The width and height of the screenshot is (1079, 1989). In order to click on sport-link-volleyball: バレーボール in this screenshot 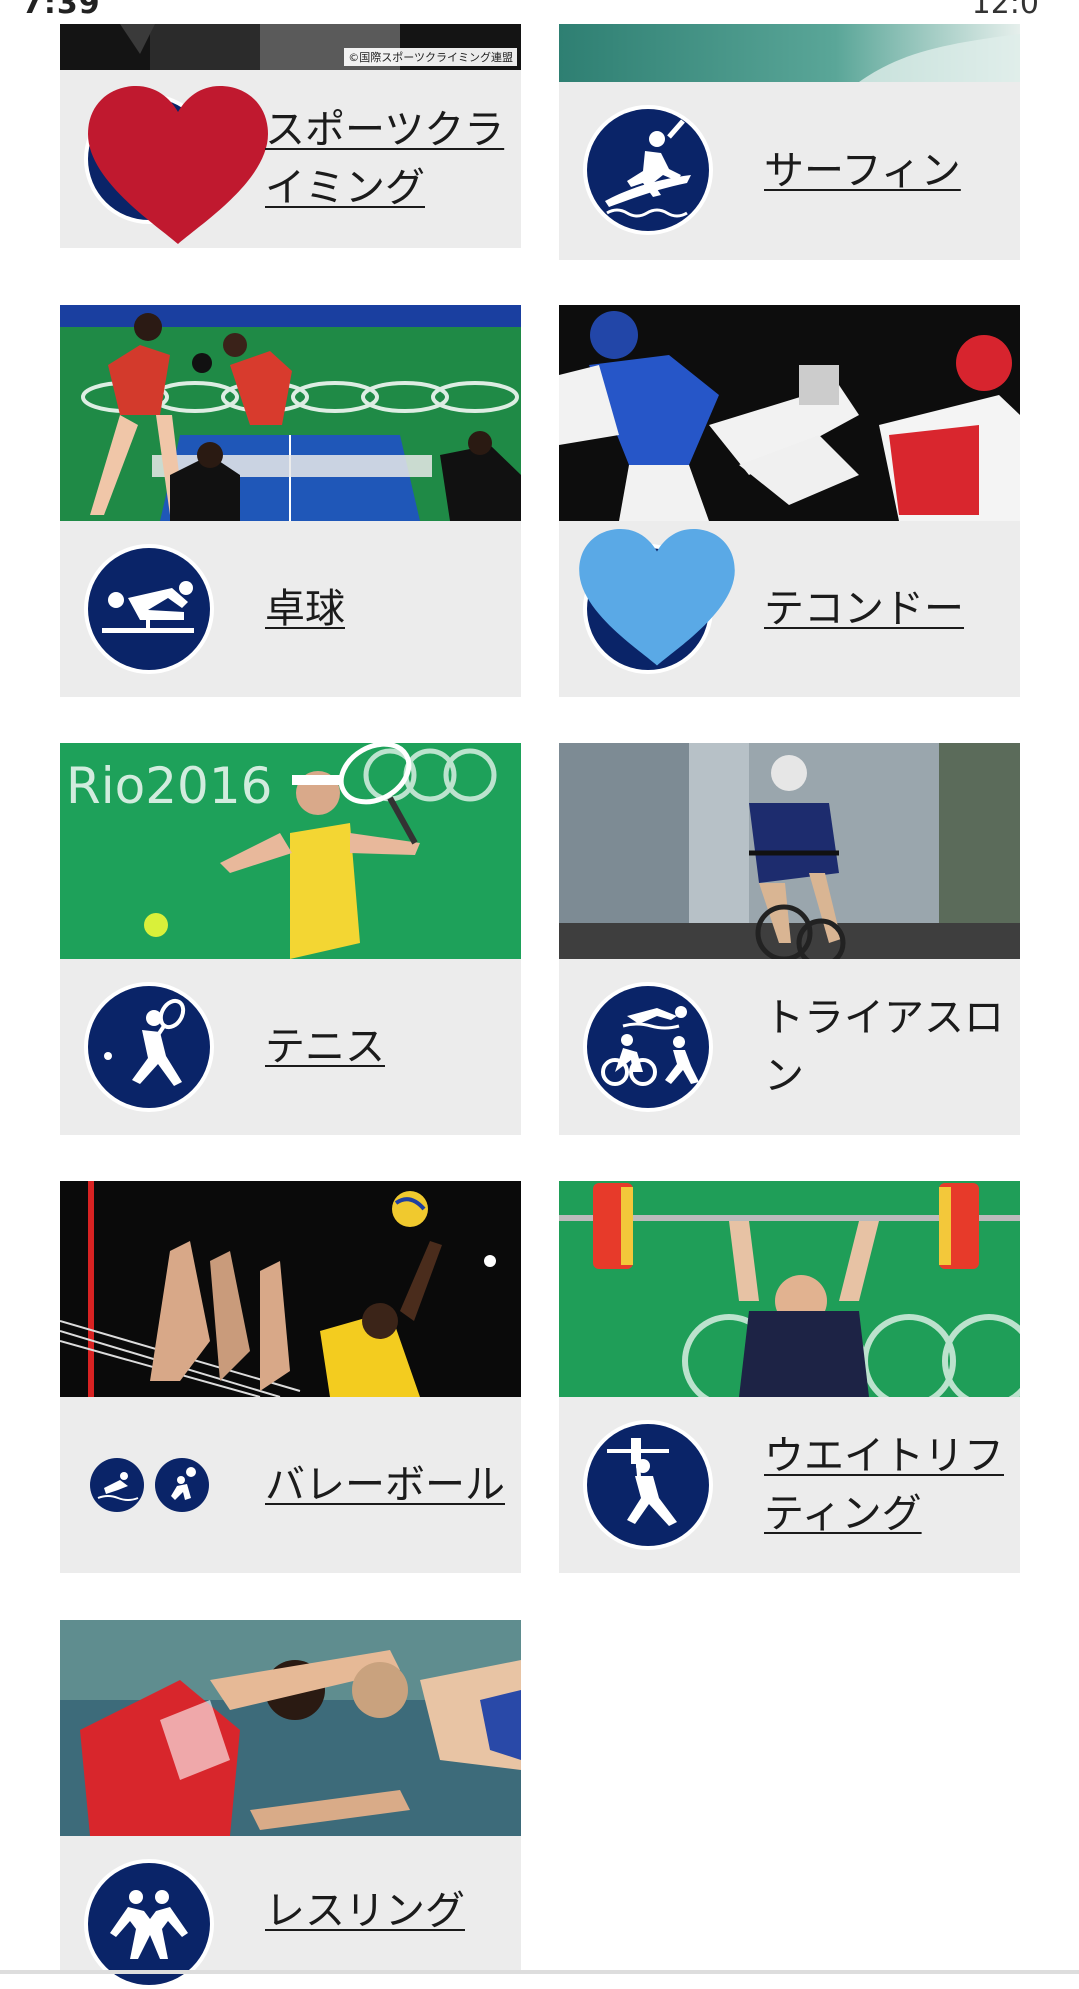, I will do `click(385, 1485)`.